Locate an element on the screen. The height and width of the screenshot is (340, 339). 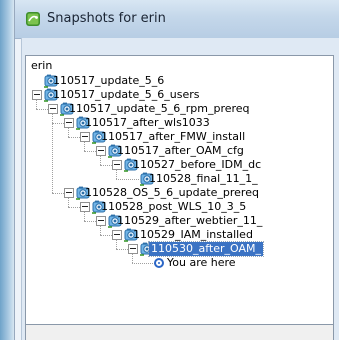
tree-item: 110529_after_webtier_11_ is located at coordinates (179, 221).